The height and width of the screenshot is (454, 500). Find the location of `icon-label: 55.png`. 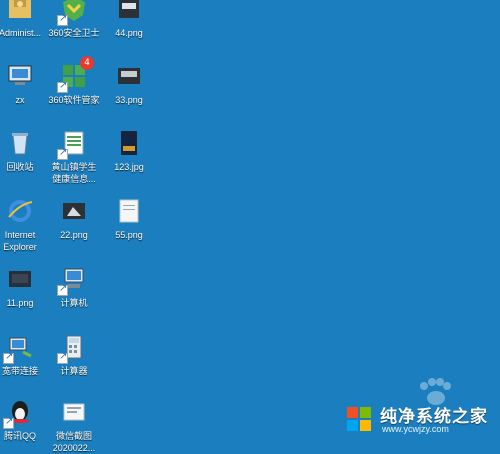

icon-label: 55.png is located at coordinates (129, 235).